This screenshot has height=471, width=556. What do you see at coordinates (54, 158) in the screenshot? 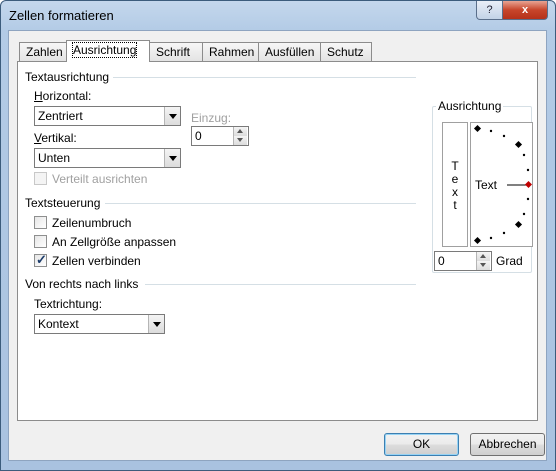
I see `vertical-value: Unten` at bounding box center [54, 158].